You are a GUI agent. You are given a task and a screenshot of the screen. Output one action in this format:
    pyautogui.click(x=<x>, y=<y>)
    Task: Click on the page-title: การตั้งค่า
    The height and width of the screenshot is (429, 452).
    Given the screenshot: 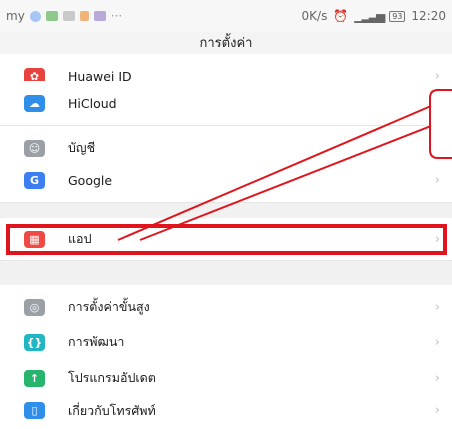 What is the action you would take?
    pyautogui.click(x=226, y=43)
    